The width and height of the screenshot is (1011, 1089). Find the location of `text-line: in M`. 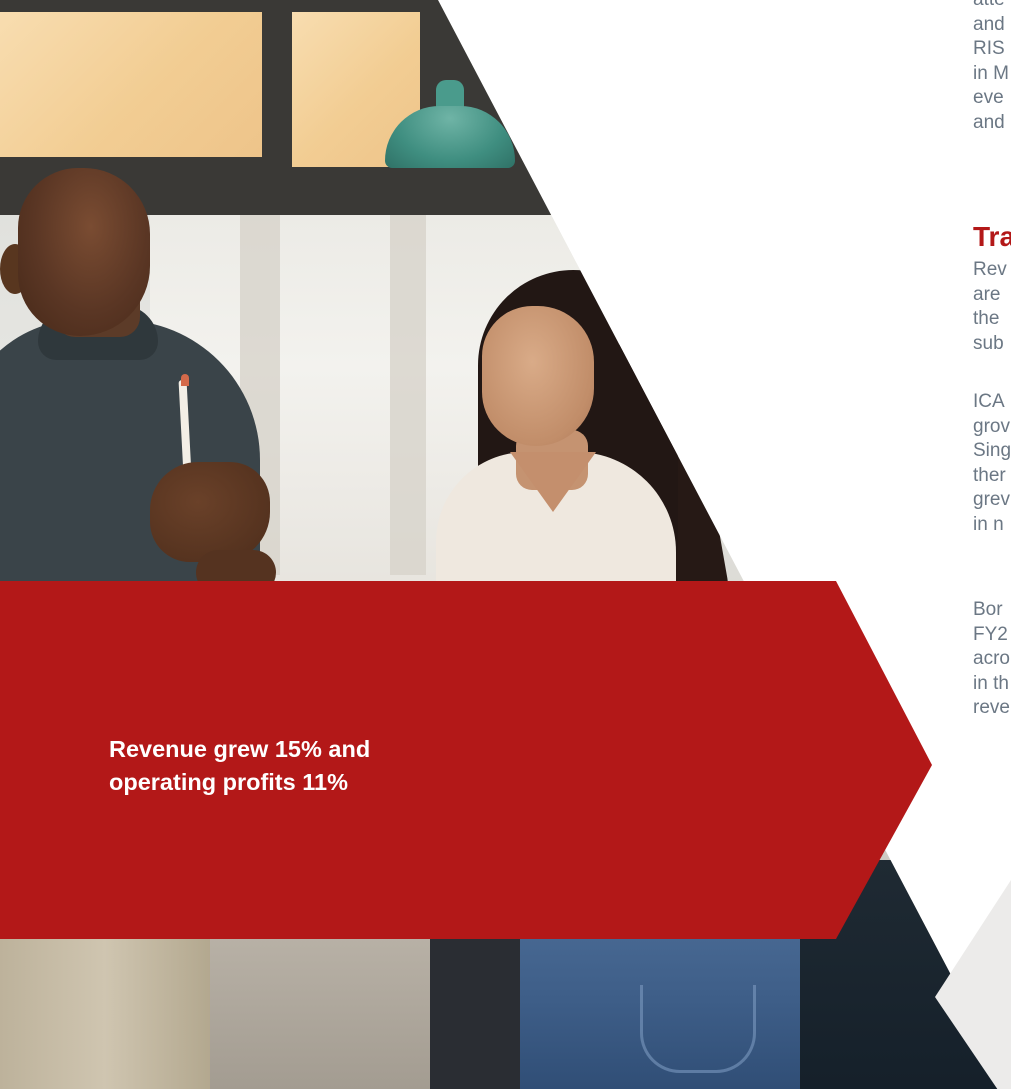

text-line: in M is located at coordinates (991, 73).